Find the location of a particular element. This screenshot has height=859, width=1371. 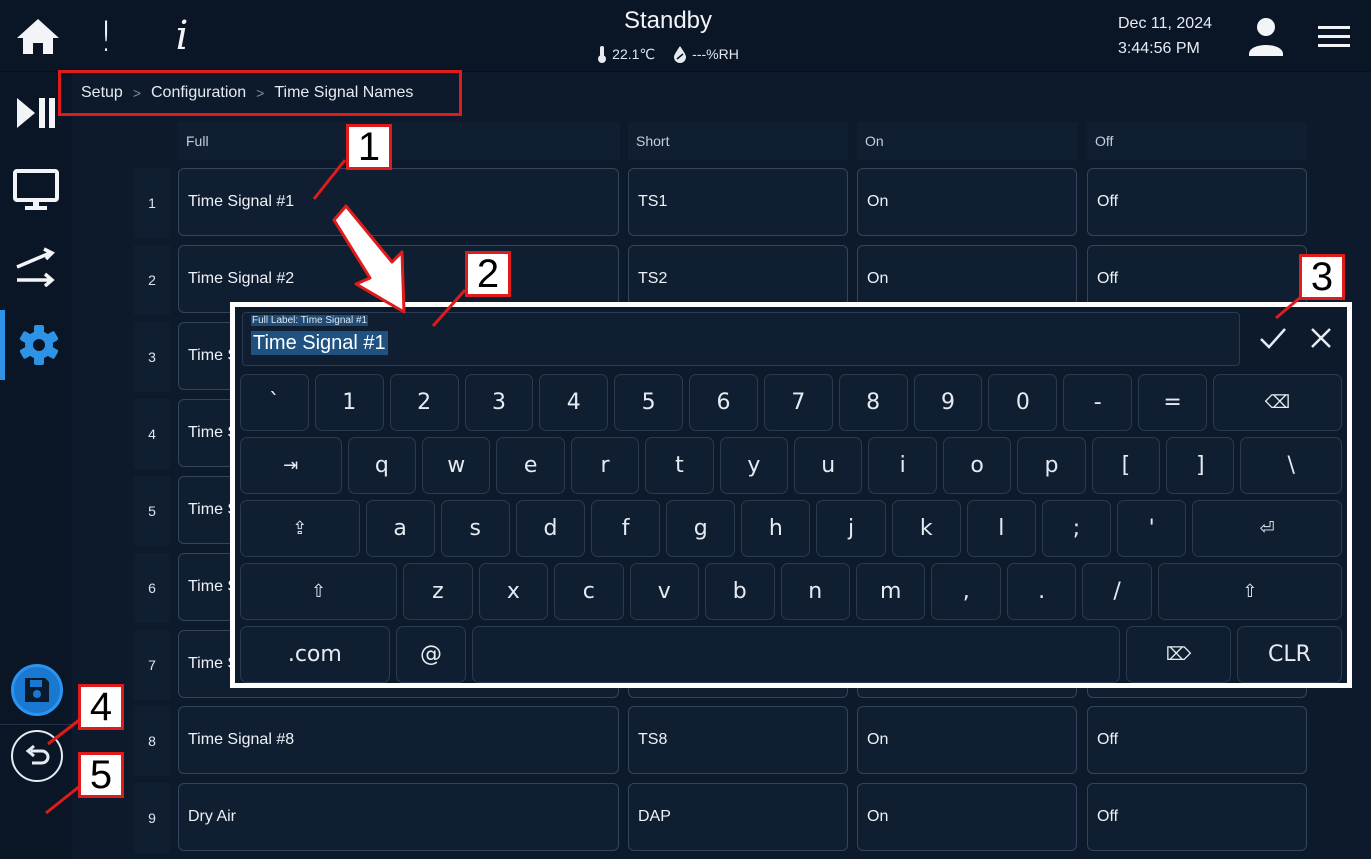

key-o: o is located at coordinates (977, 465).